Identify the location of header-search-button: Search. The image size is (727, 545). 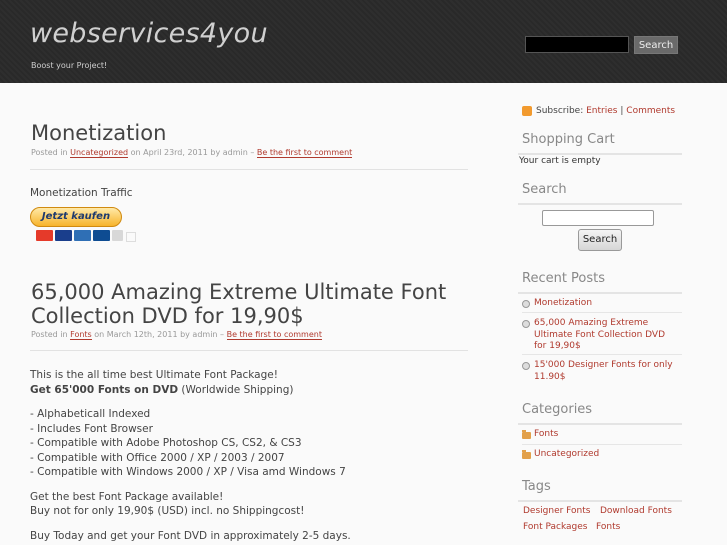
(656, 45).